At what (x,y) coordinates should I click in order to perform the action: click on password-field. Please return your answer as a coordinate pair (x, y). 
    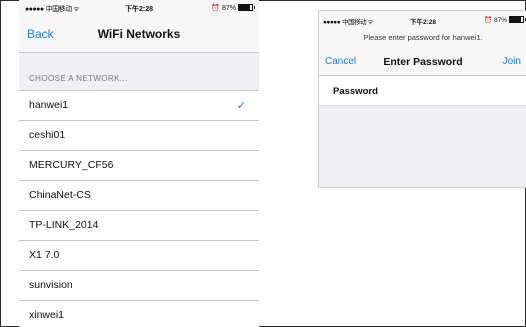
    Looking at the image, I should click on (461, 92).